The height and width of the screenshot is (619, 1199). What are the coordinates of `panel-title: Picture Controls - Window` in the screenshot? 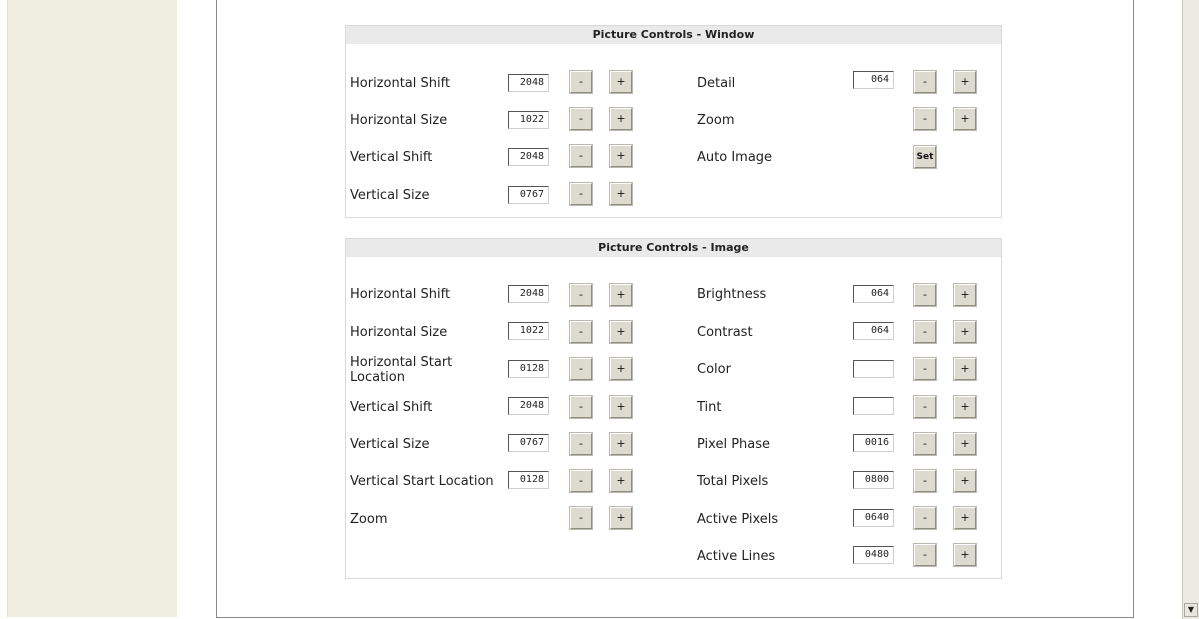 It's located at (673, 35).